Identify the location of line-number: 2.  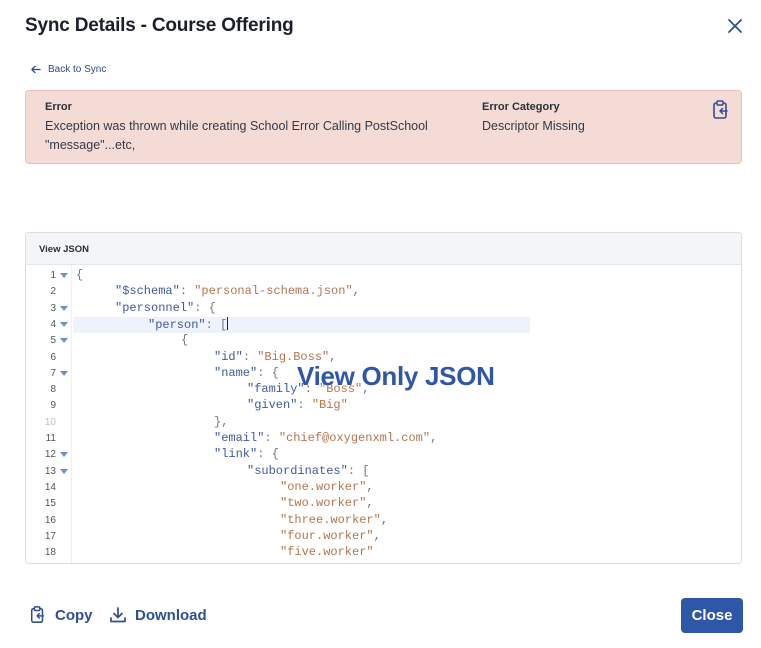
(53, 292).